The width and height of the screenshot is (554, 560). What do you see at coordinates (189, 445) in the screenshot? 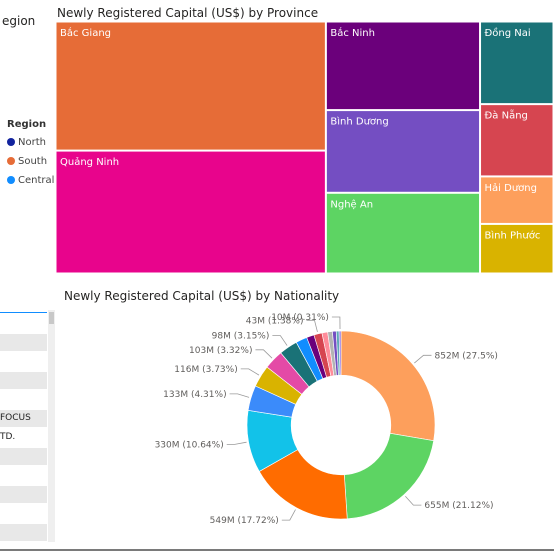
I see `donut-data-label: 330M (10.64%)` at bounding box center [189, 445].